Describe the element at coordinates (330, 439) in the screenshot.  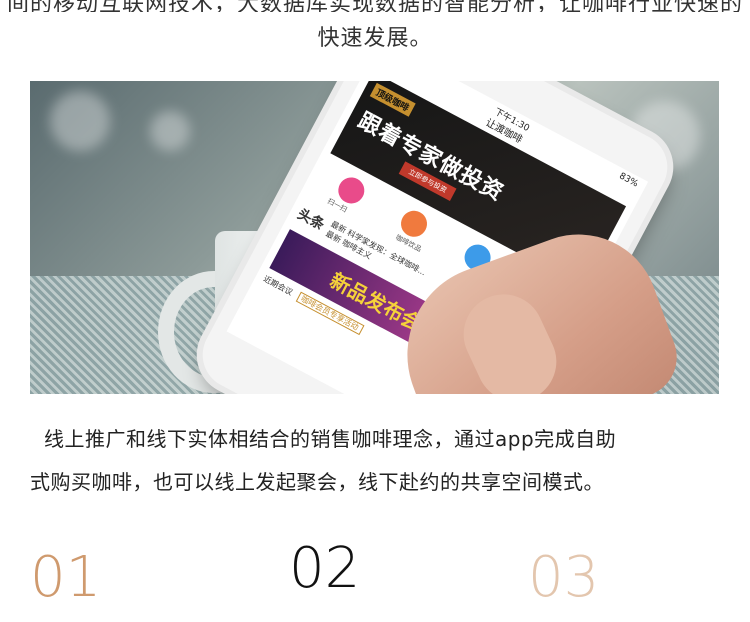
I see `description-line: 线上推广和线下实体相结合的销售咖啡理念，通过app完成自助` at that location.